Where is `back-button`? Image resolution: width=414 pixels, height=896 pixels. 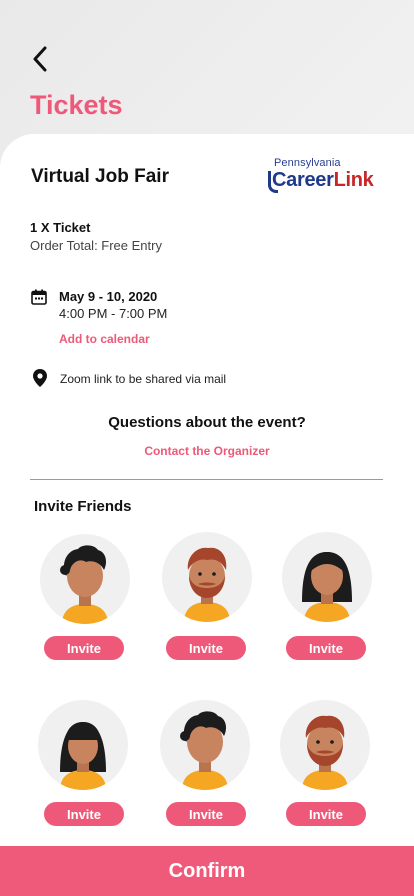
back-button is located at coordinates (40, 59).